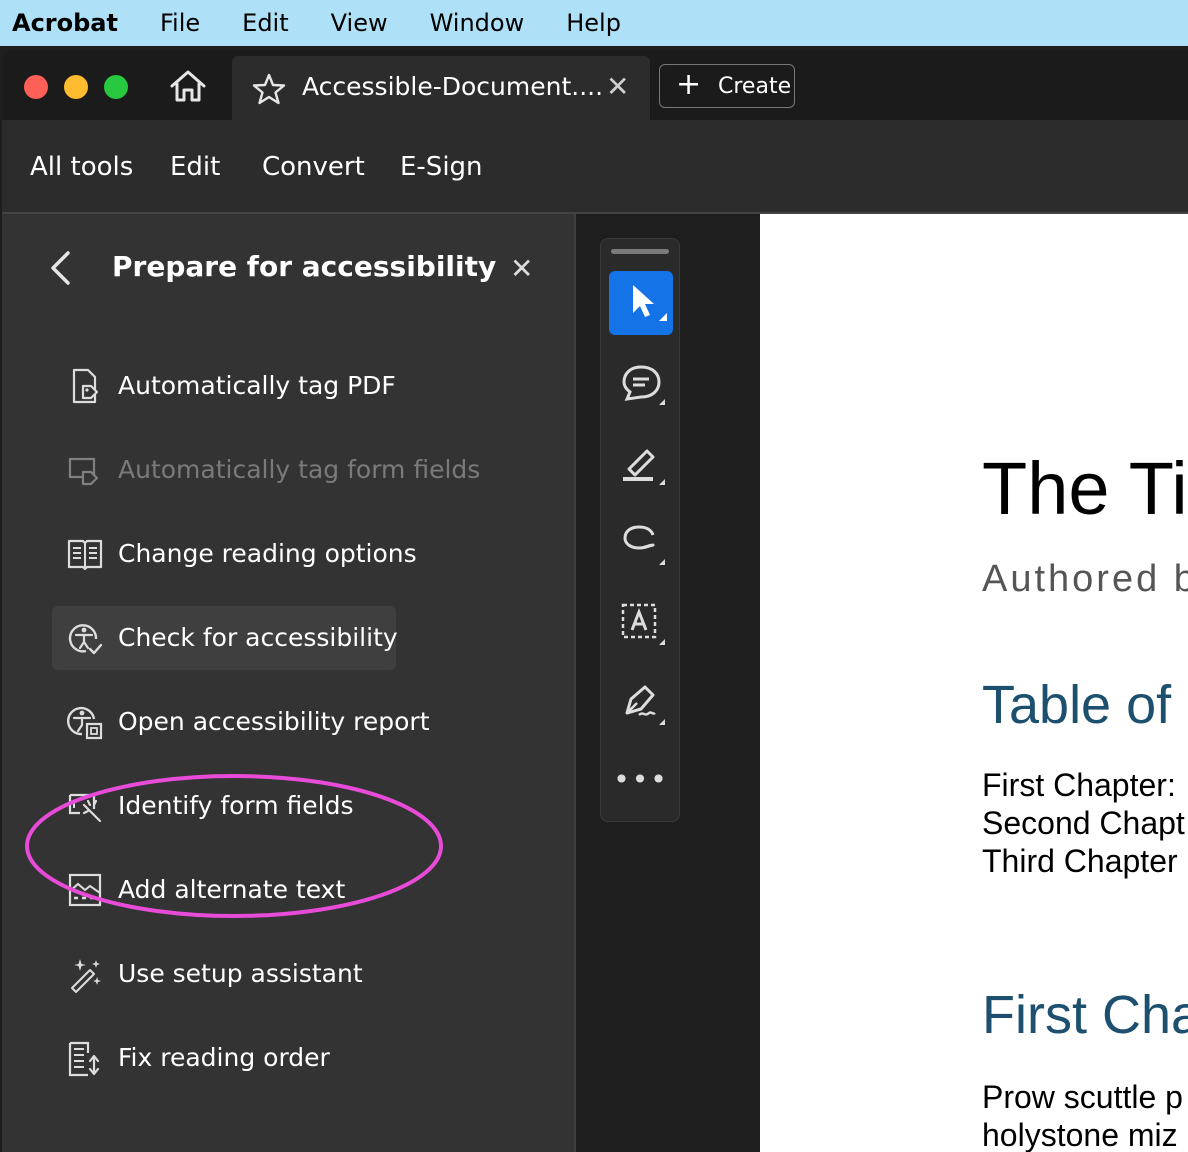 The image size is (1188, 1152). I want to click on book-icon, so click(85, 555).